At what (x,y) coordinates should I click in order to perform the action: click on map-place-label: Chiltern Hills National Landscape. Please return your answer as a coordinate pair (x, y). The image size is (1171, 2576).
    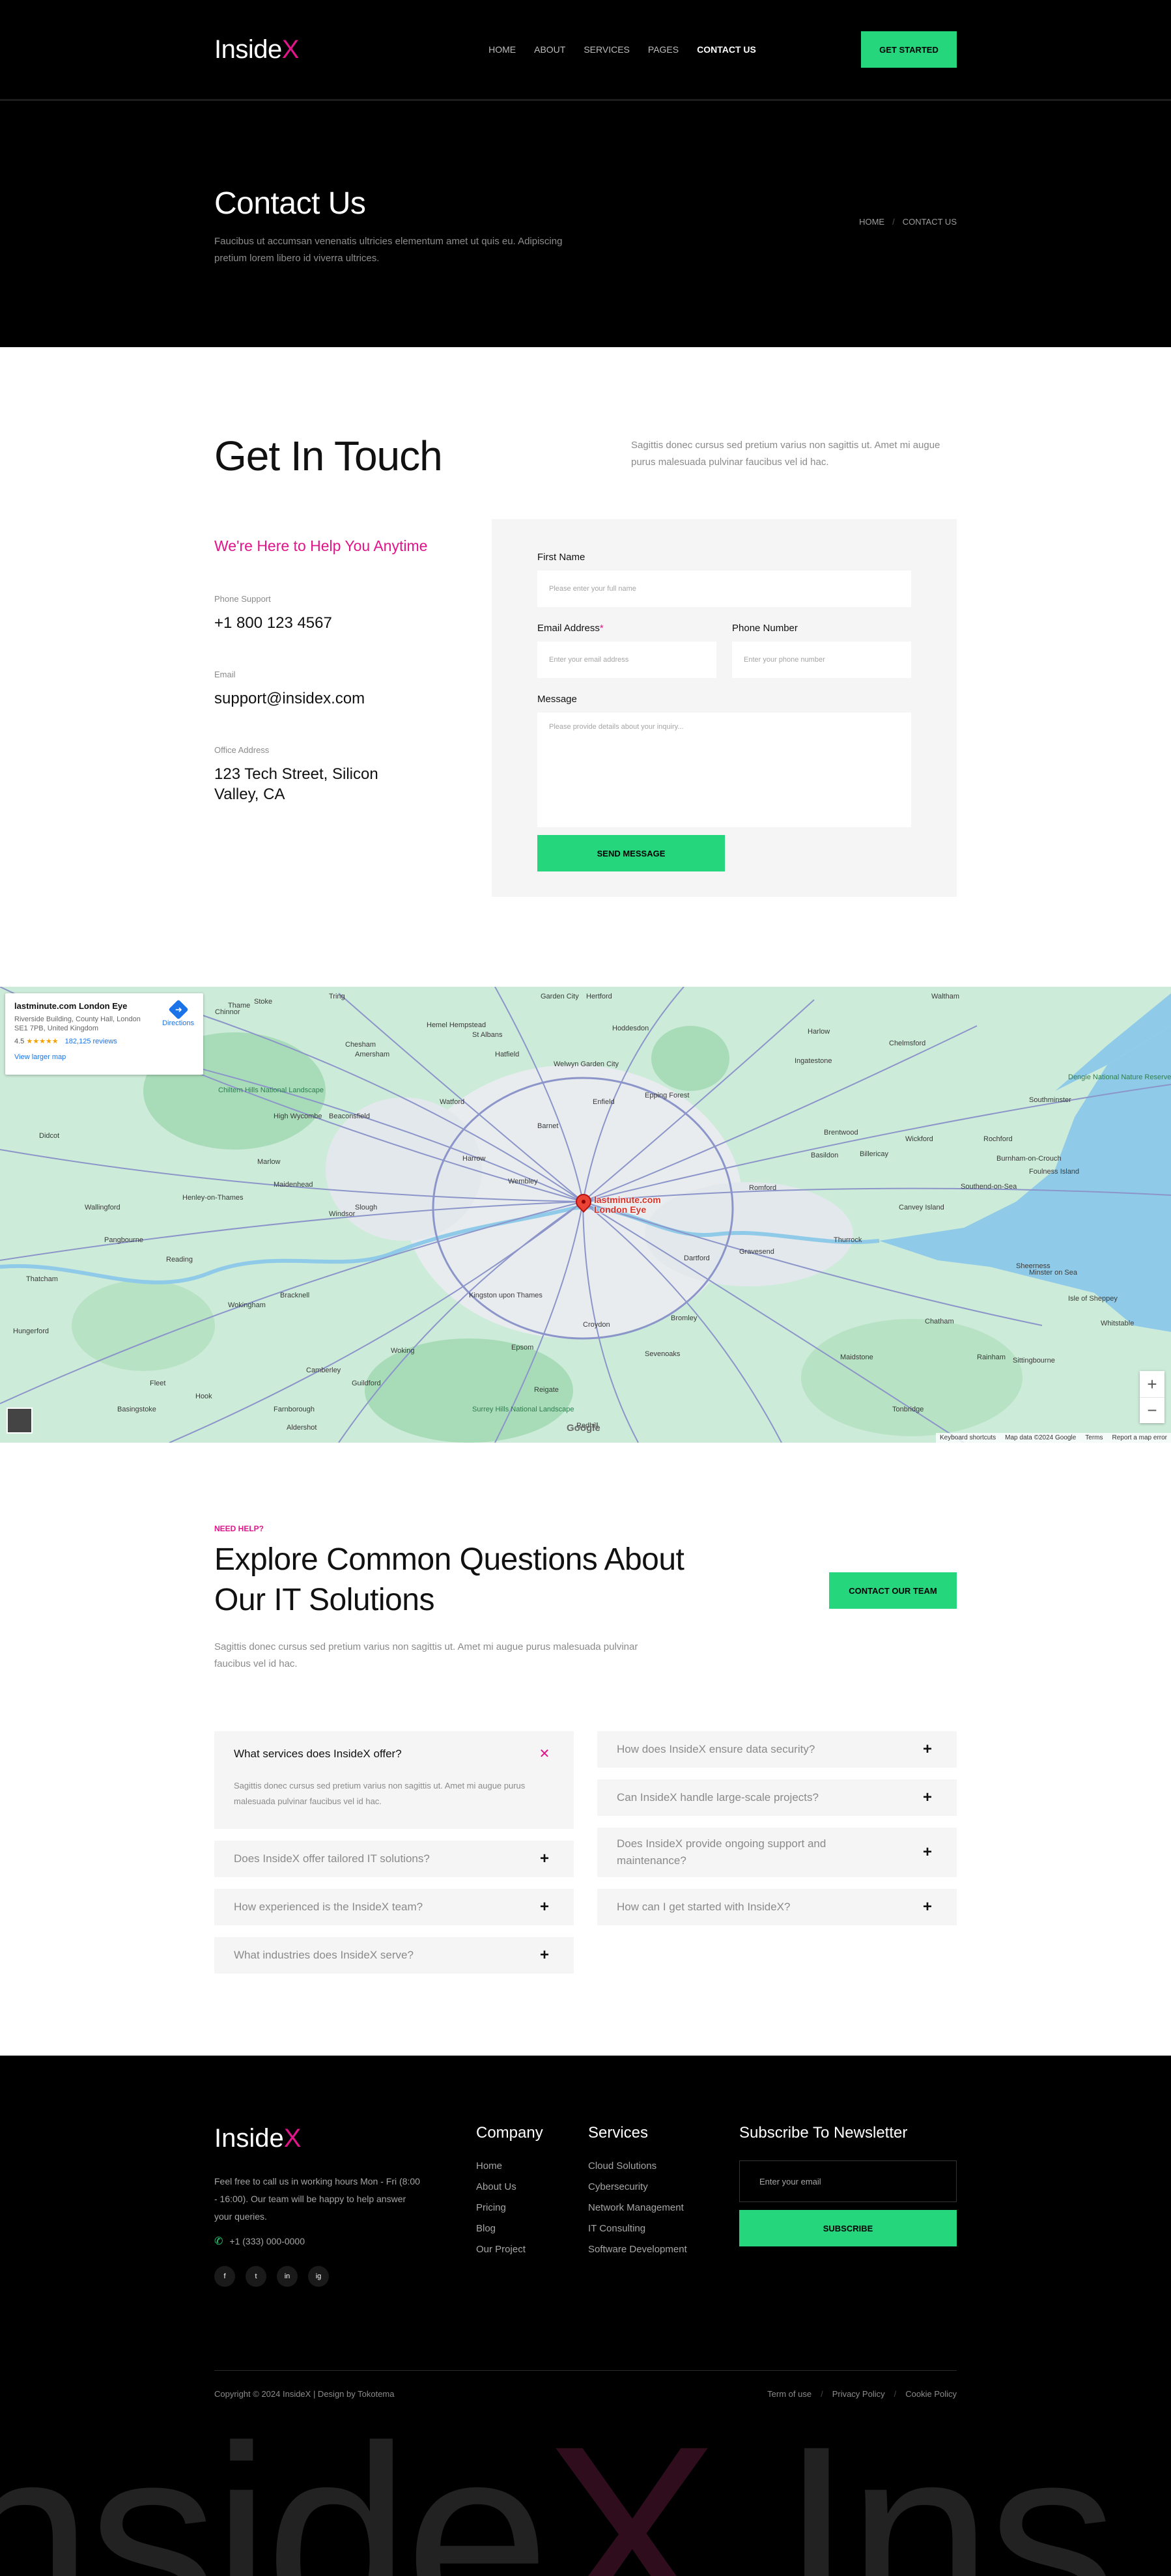
    Looking at the image, I should click on (271, 1090).